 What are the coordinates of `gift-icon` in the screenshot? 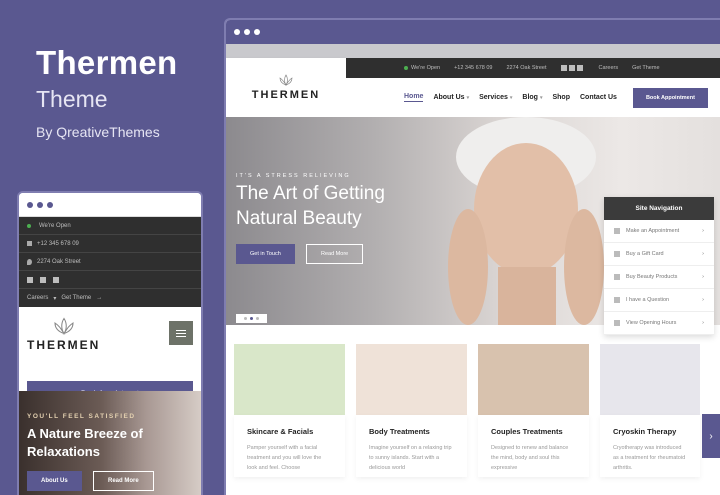 It's located at (617, 254).